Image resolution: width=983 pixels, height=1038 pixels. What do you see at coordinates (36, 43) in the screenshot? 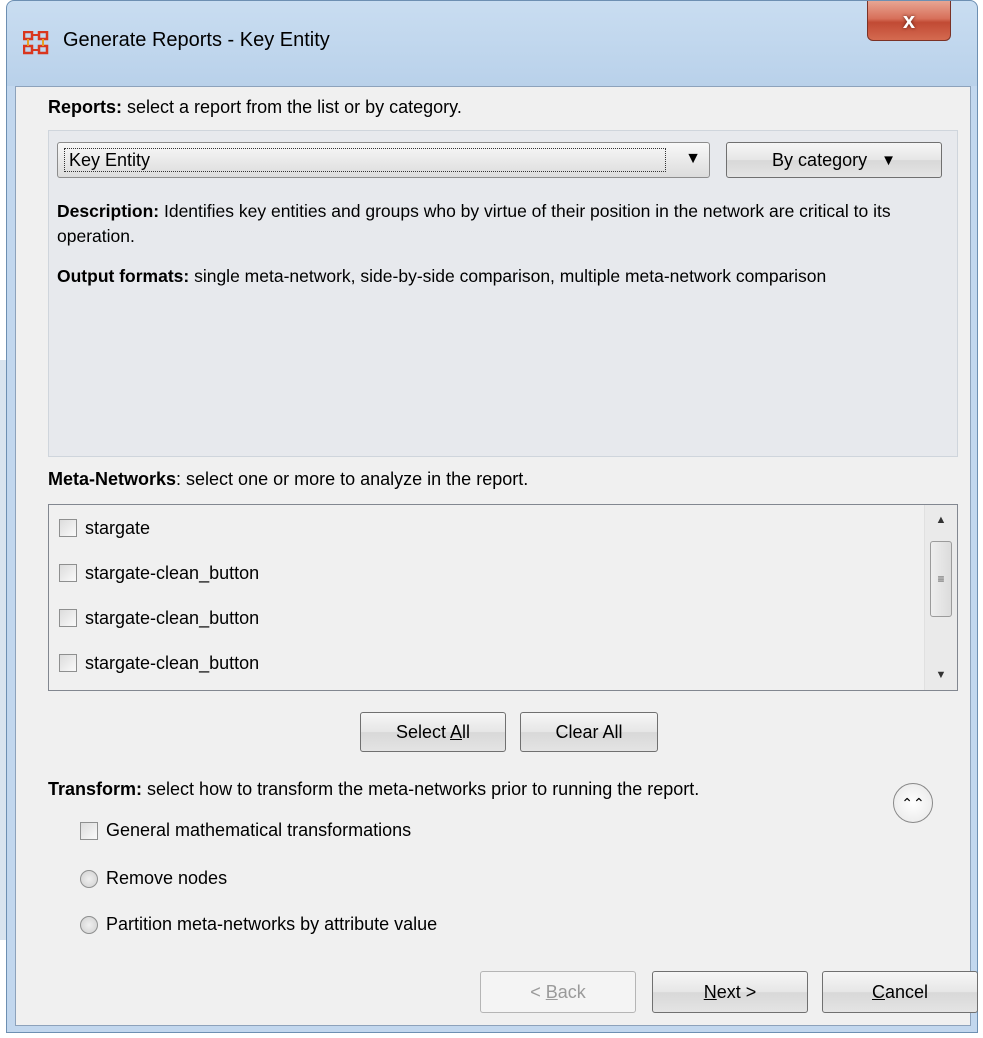
I see `network-grid-icon` at bounding box center [36, 43].